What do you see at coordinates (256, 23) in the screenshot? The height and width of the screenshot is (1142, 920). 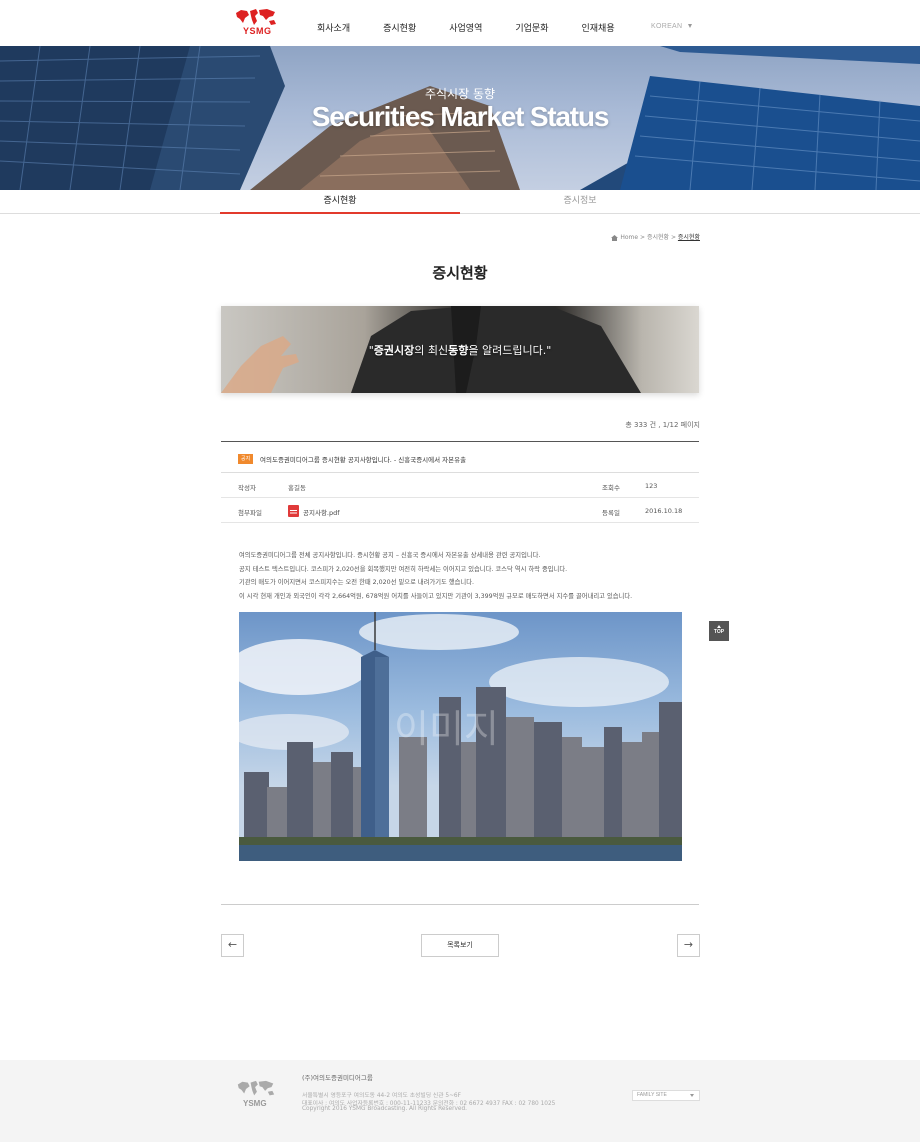 I see `site-logo: YSMG` at bounding box center [256, 23].